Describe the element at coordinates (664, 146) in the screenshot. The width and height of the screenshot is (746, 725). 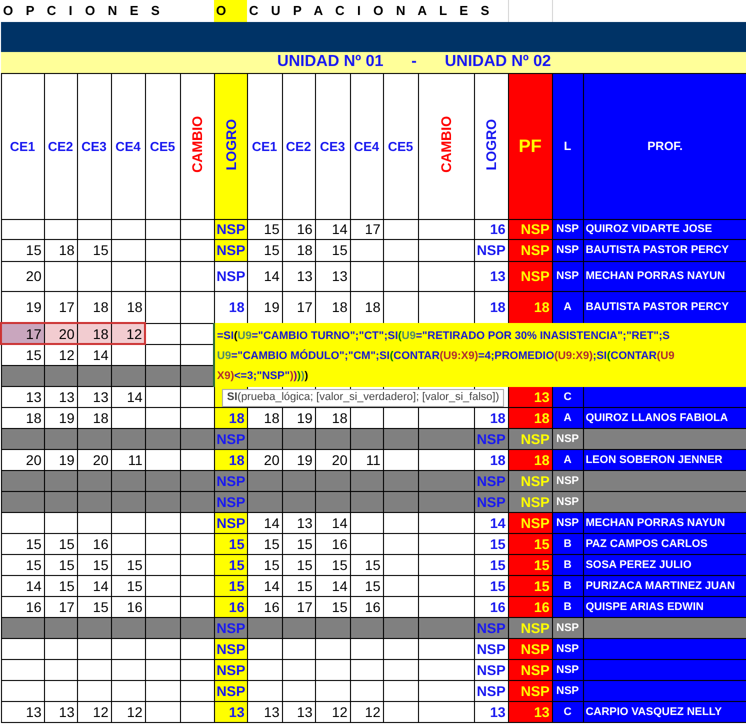
I see `column-header: PROF.` at that location.